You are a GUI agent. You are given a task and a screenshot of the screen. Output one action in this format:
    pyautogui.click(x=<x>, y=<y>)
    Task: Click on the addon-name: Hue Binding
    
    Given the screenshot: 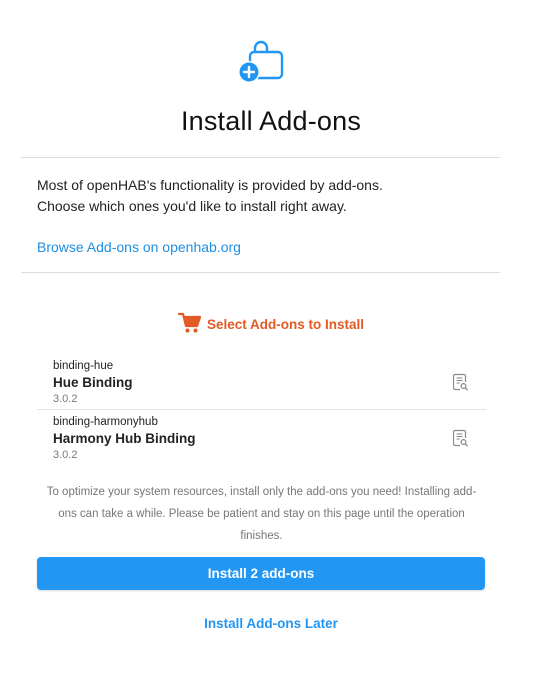 What is the action you would take?
    pyautogui.click(x=93, y=382)
    